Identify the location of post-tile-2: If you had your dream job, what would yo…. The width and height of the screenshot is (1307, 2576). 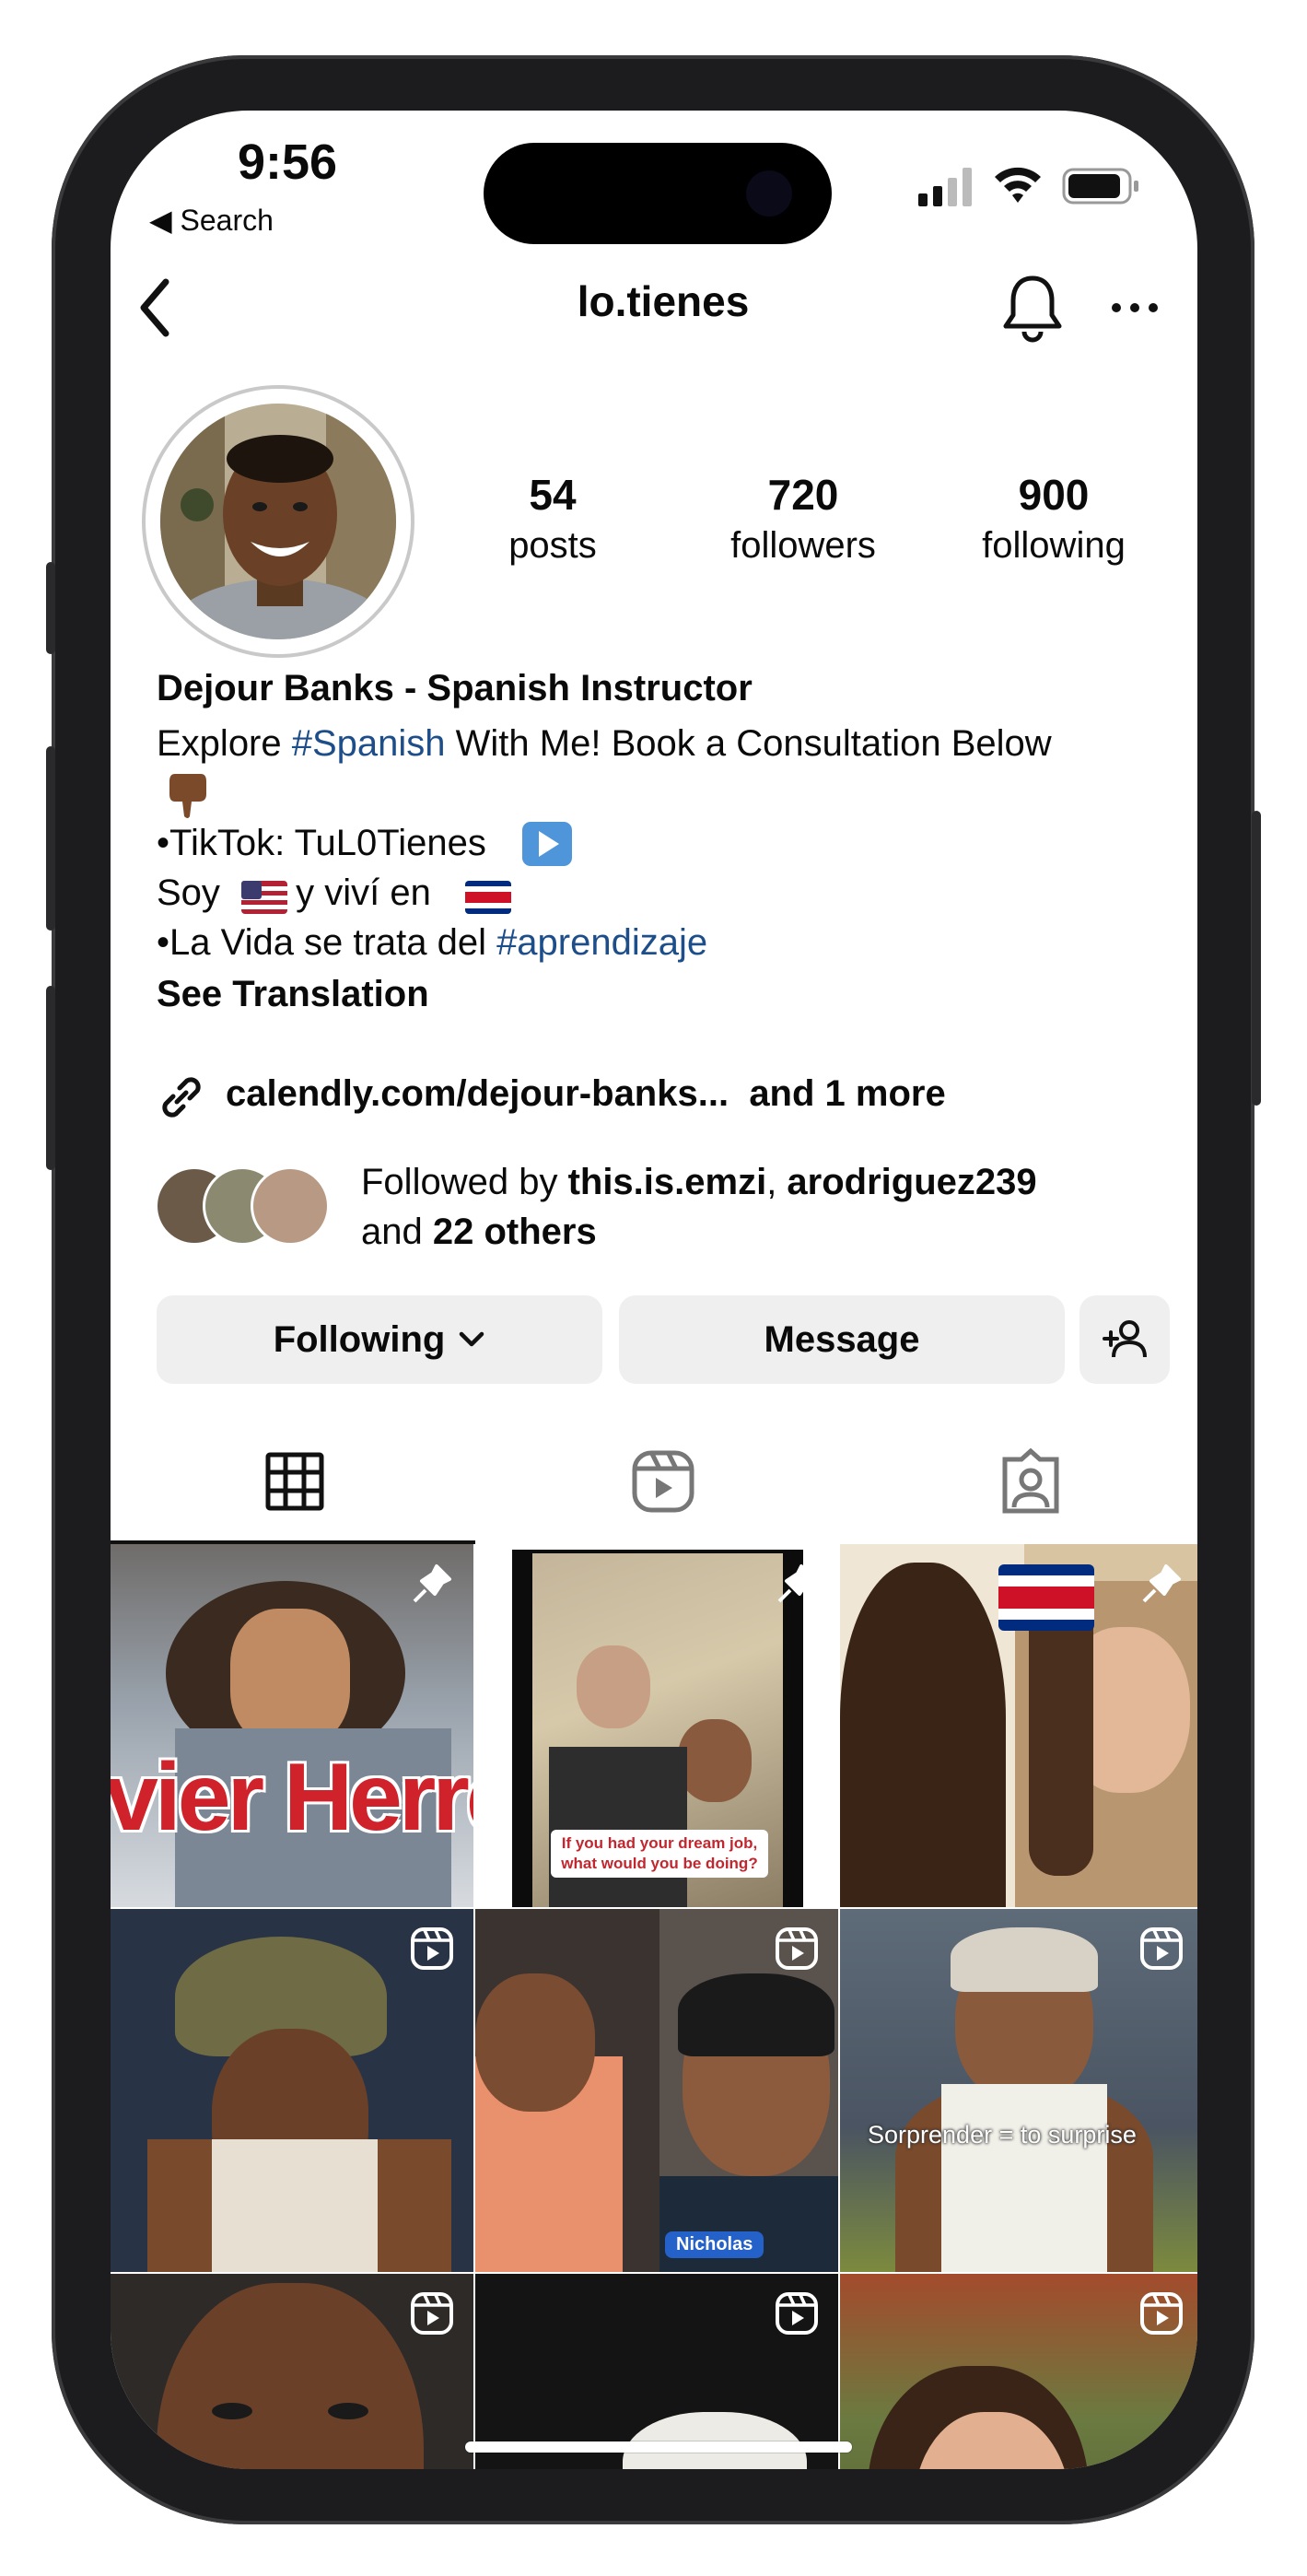
(657, 1725).